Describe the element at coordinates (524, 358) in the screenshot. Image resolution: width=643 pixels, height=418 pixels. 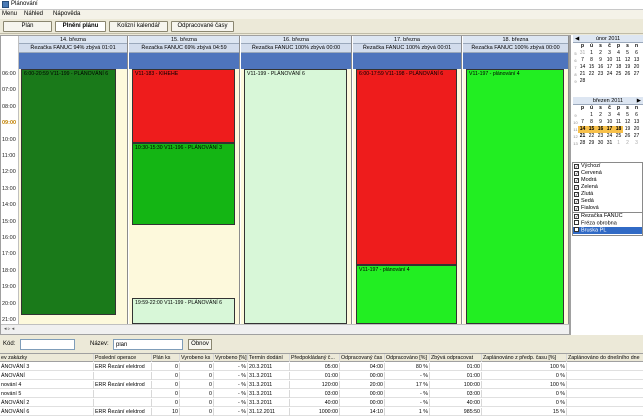
I see `column-header: Zaplánováno z předp. času [%]` at that location.